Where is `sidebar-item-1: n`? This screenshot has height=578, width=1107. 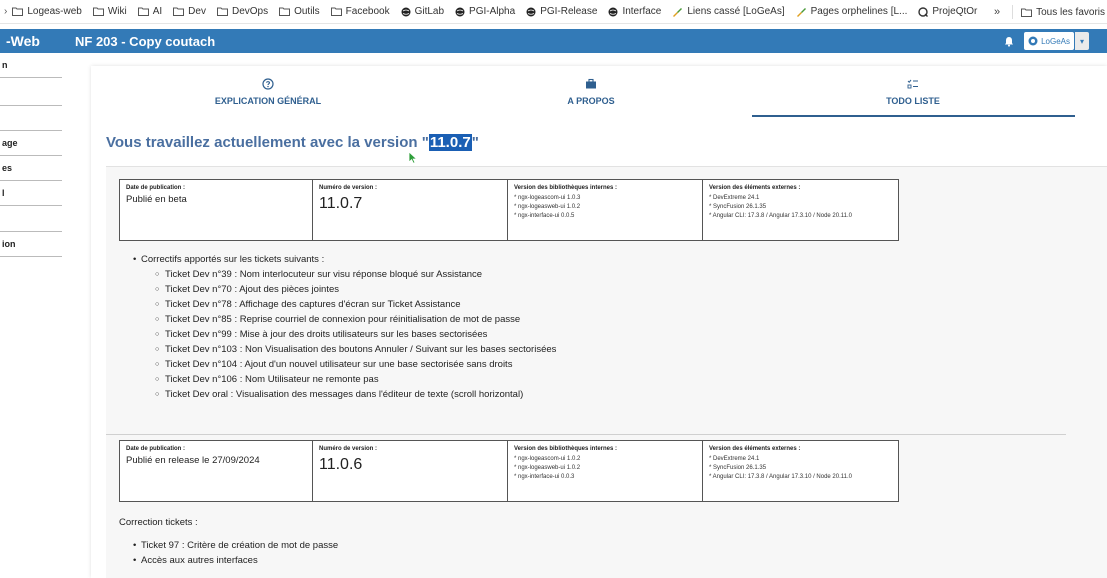 sidebar-item-1: n is located at coordinates (31, 65).